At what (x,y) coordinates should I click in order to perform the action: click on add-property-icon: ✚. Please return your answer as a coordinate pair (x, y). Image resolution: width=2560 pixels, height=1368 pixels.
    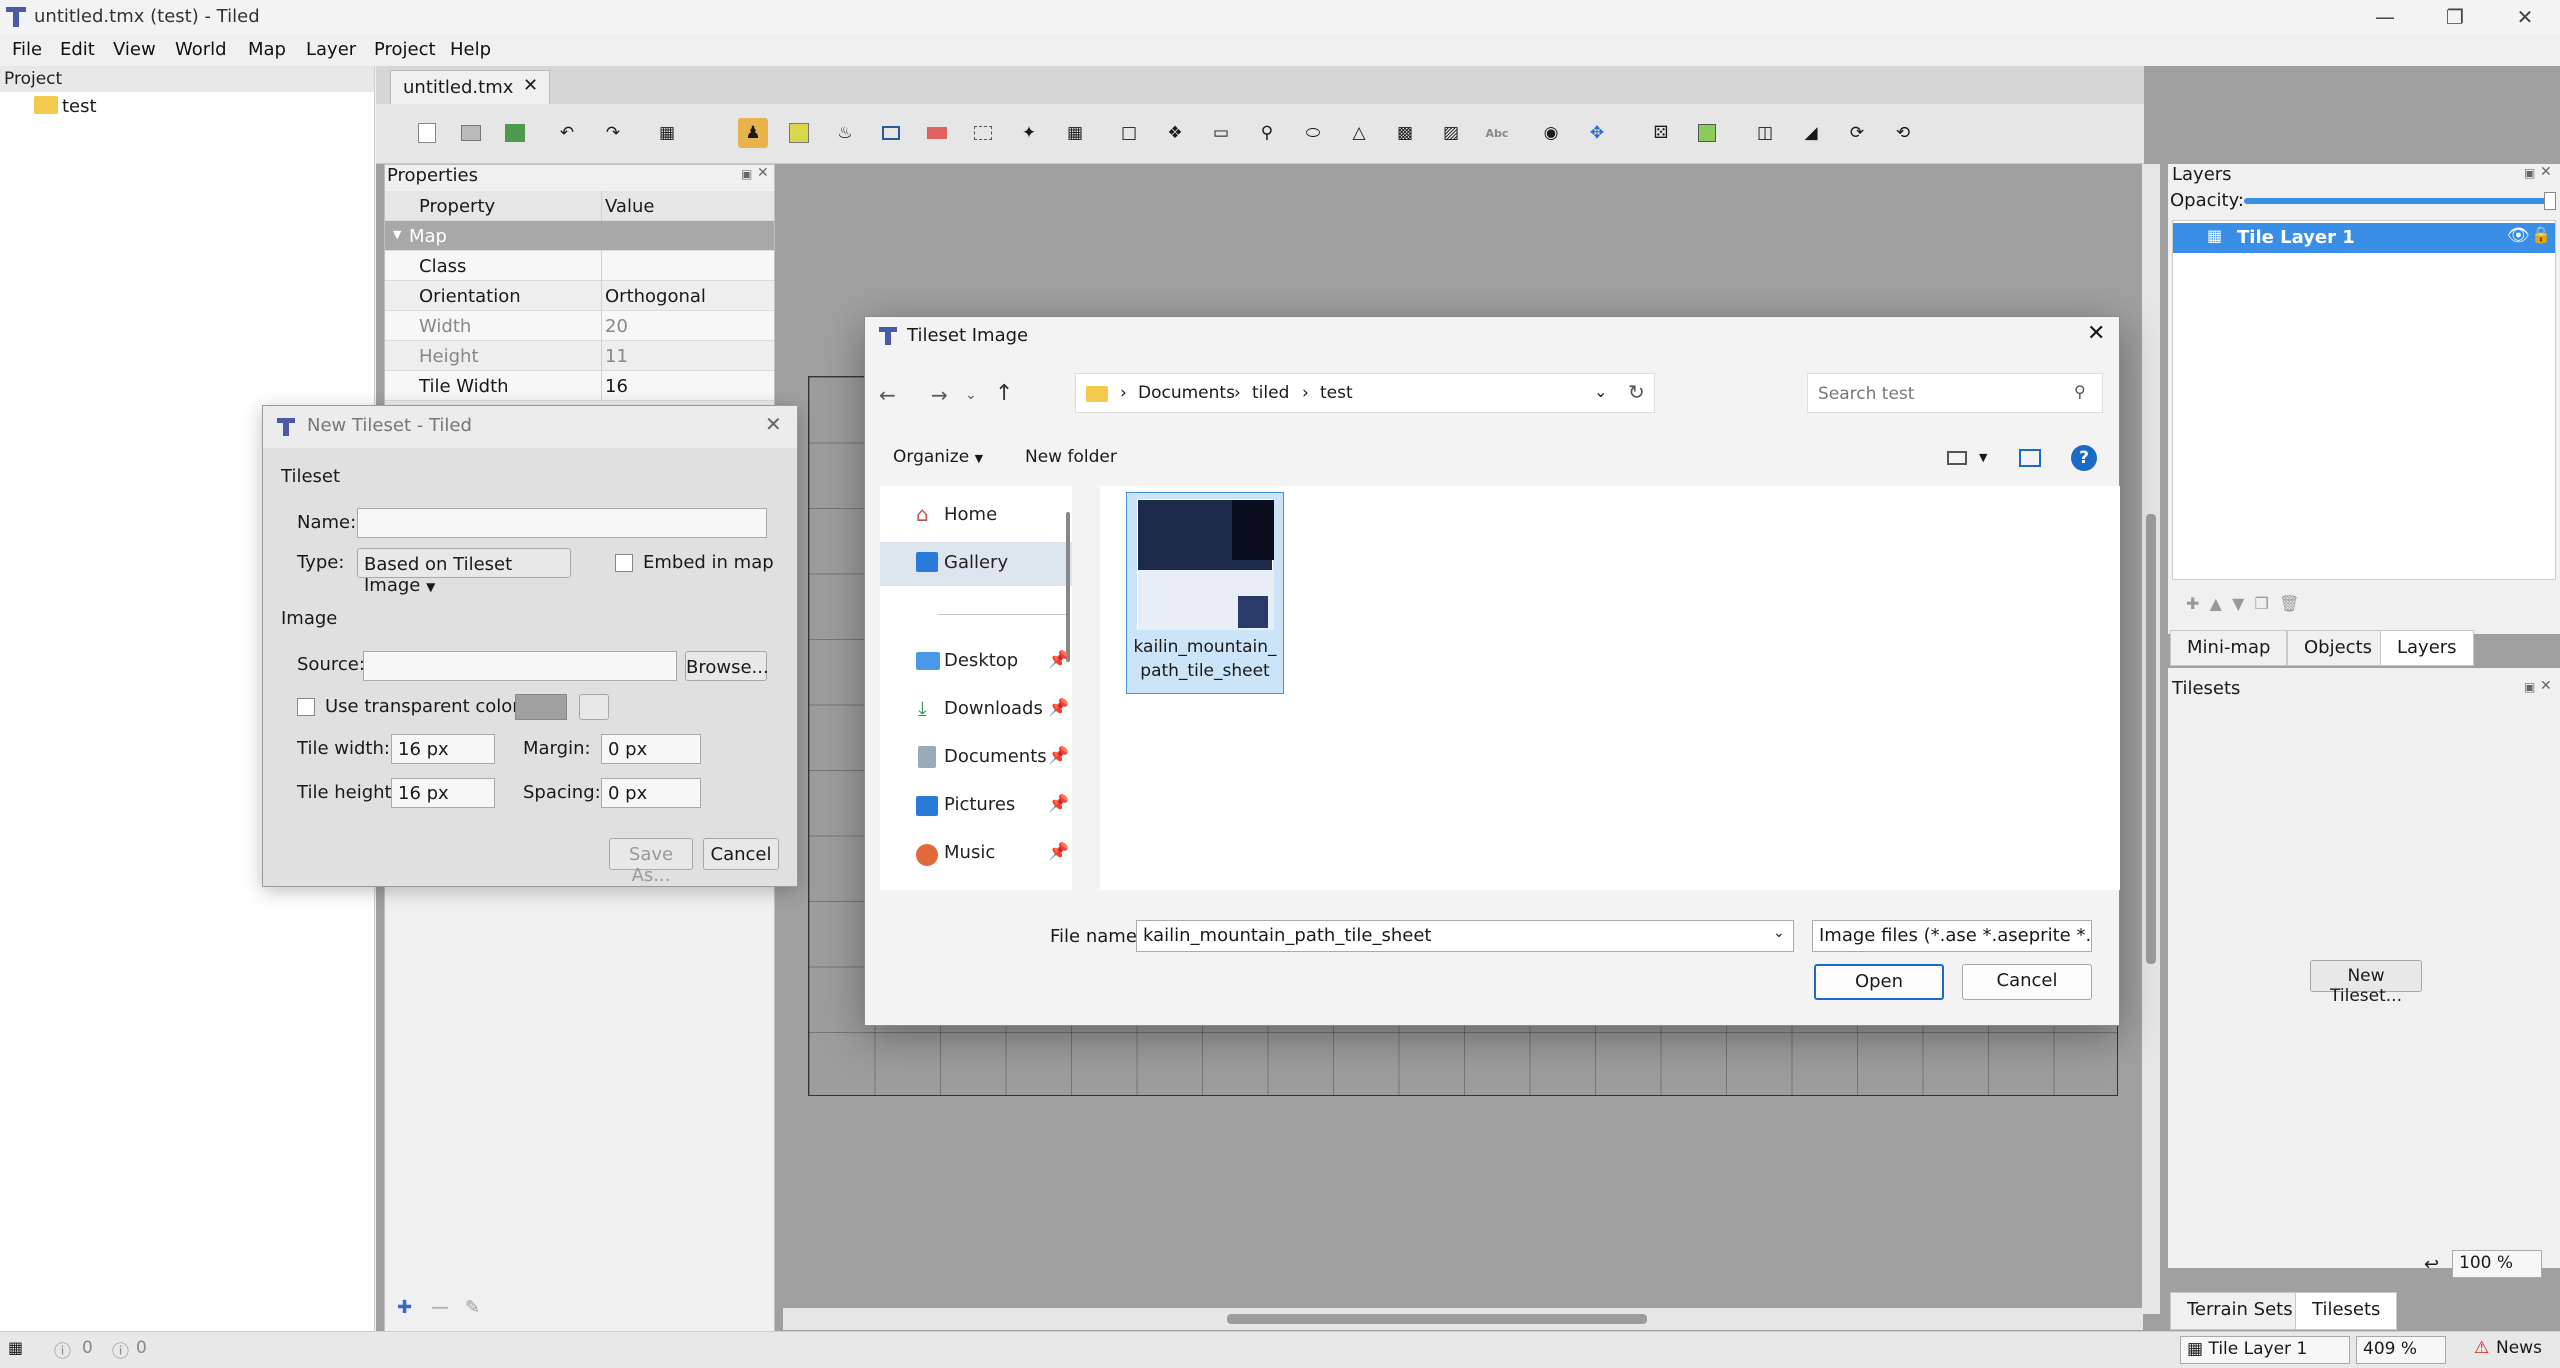
    Looking at the image, I should click on (404, 1307).